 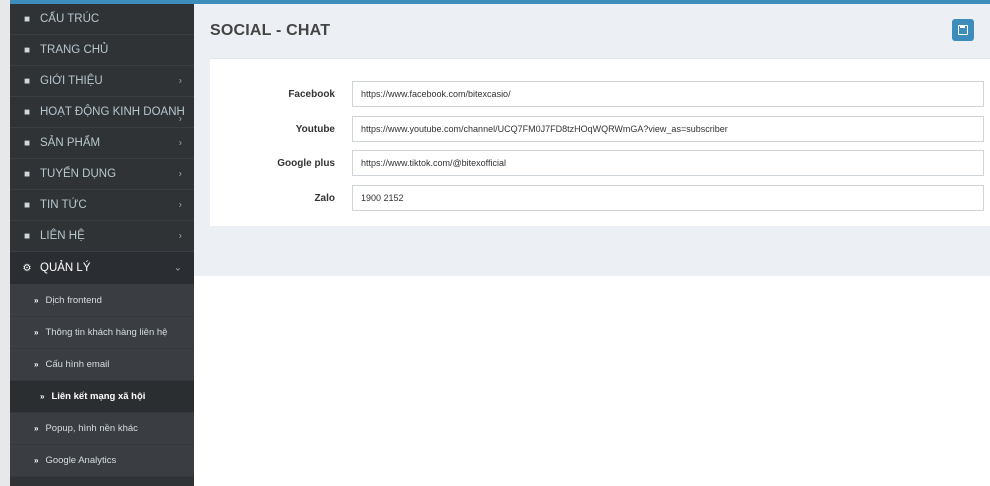 I want to click on submenu-item-google-analytics: » Google Analytics, so click(x=102, y=461).